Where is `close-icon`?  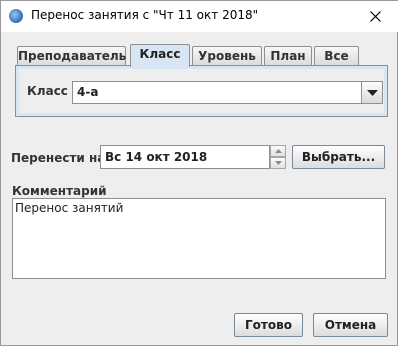 close-icon is located at coordinates (375, 16).